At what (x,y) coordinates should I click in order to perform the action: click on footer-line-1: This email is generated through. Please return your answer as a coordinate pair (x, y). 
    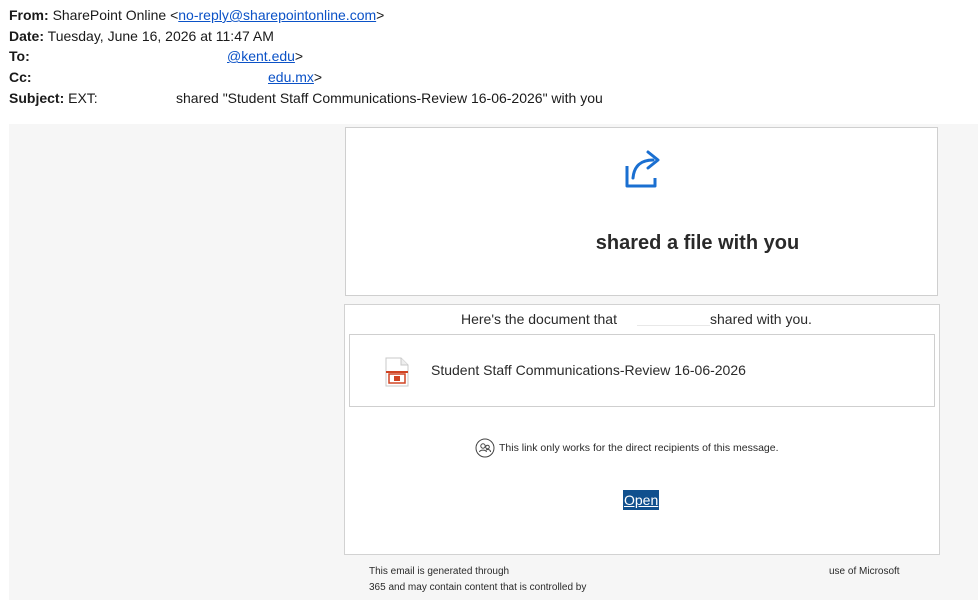
    Looking at the image, I should click on (439, 571).